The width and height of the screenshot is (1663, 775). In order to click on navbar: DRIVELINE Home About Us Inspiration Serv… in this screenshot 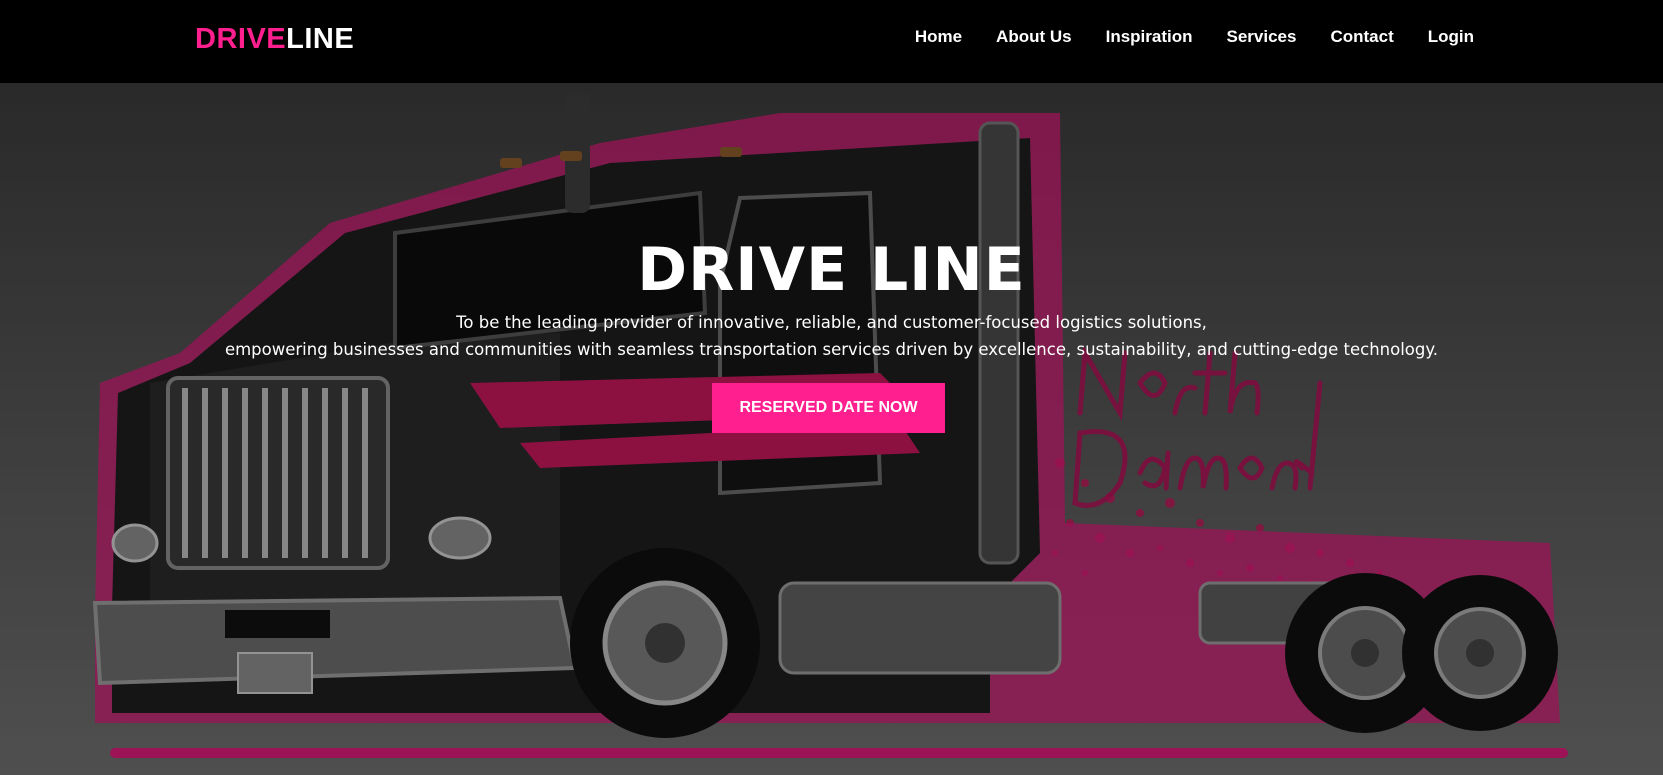, I will do `click(831, 41)`.